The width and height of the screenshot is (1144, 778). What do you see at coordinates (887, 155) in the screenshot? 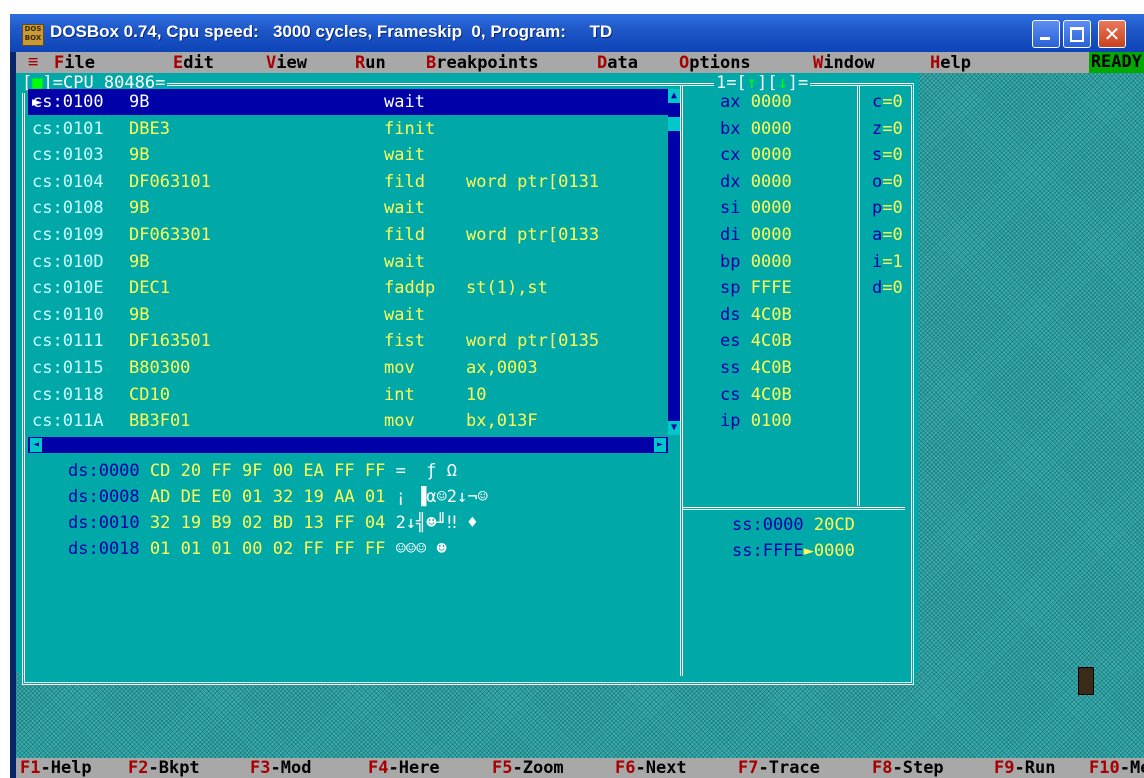
I see `flag-s: s=0` at bounding box center [887, 155].